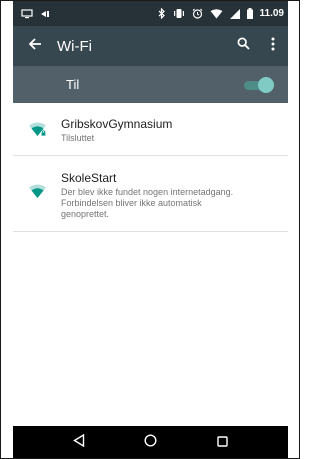  Describe the element at coordinates (197, 13) in the screenshot. I see `alarm-icon` at that location.